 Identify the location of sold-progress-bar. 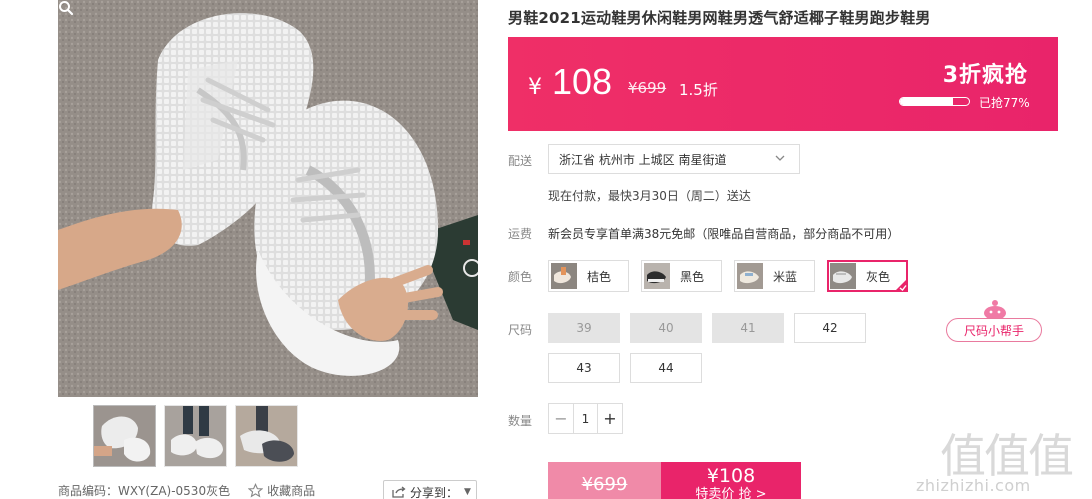
(934, 101).